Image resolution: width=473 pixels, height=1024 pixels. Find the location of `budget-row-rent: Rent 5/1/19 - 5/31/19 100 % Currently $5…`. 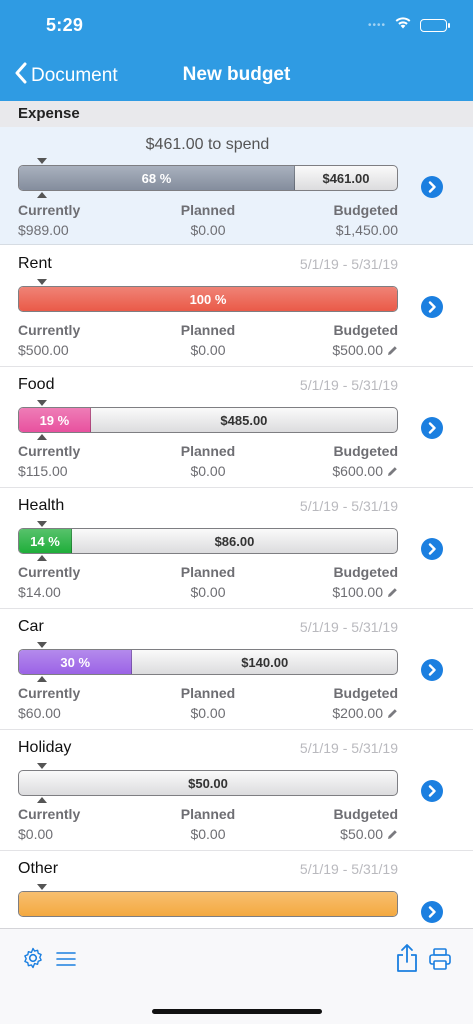

budget-row-rent: Rent 5/1/19 - 5/31/19 100 % Currently $5… is located at coordinates (236, 306).